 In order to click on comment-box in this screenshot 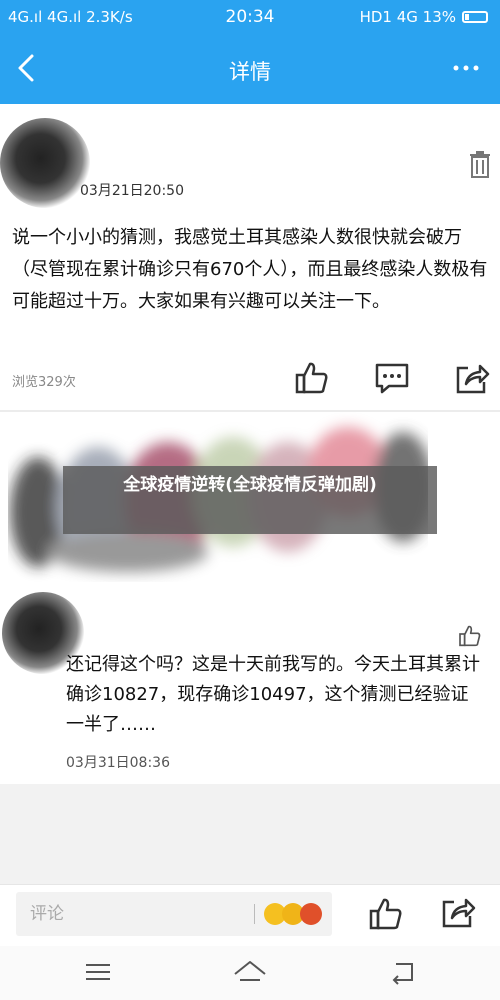, I will do `click(174, 914)`.